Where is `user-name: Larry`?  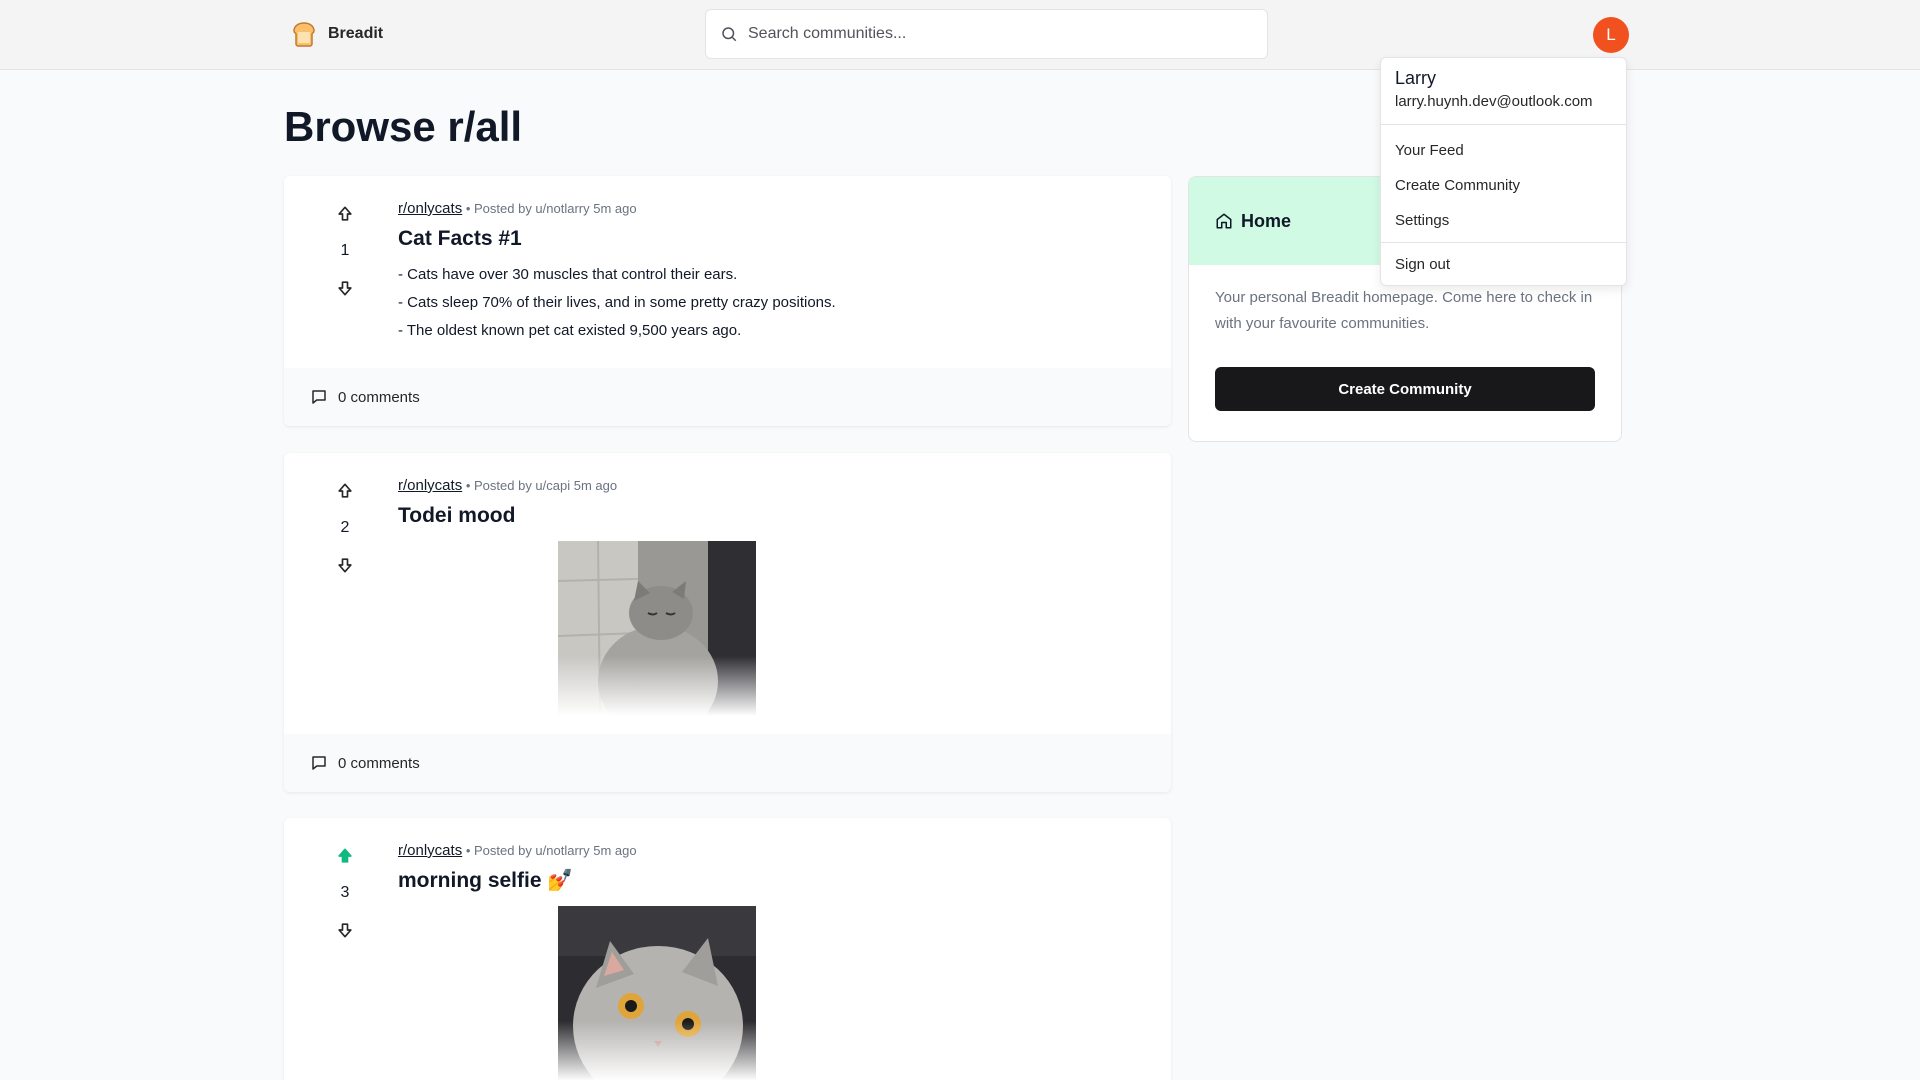 user-name: Larry is located at coordinates (1416, 78).